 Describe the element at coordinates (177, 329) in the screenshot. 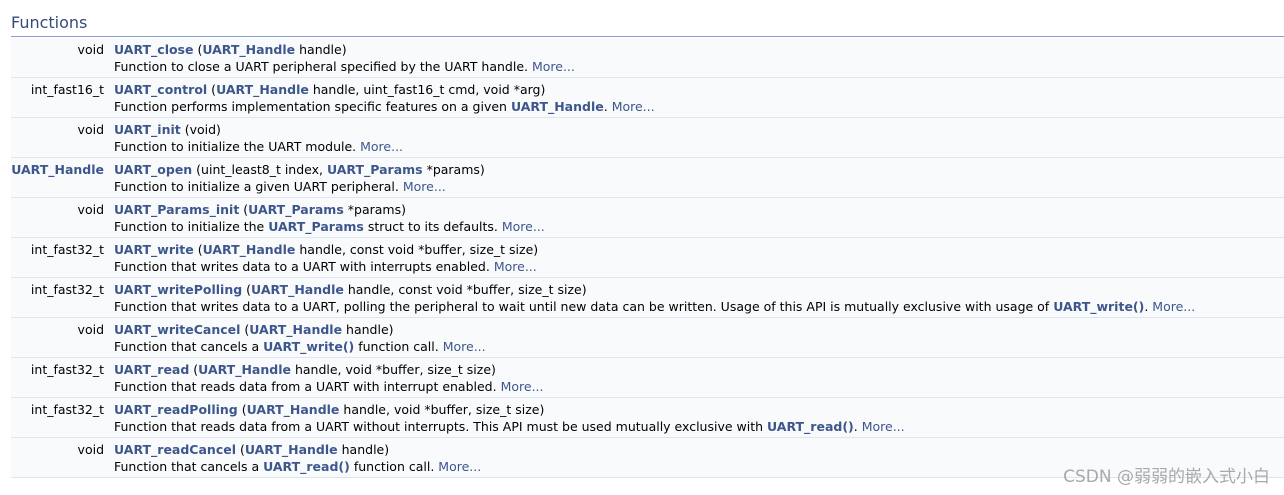

I see `function-name-link: UART_writeCancel` at that location.